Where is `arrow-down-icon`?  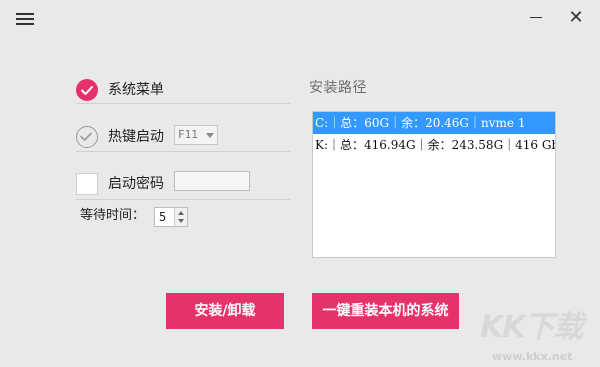 arrow-down-icon is located at coordinates (181, 221).